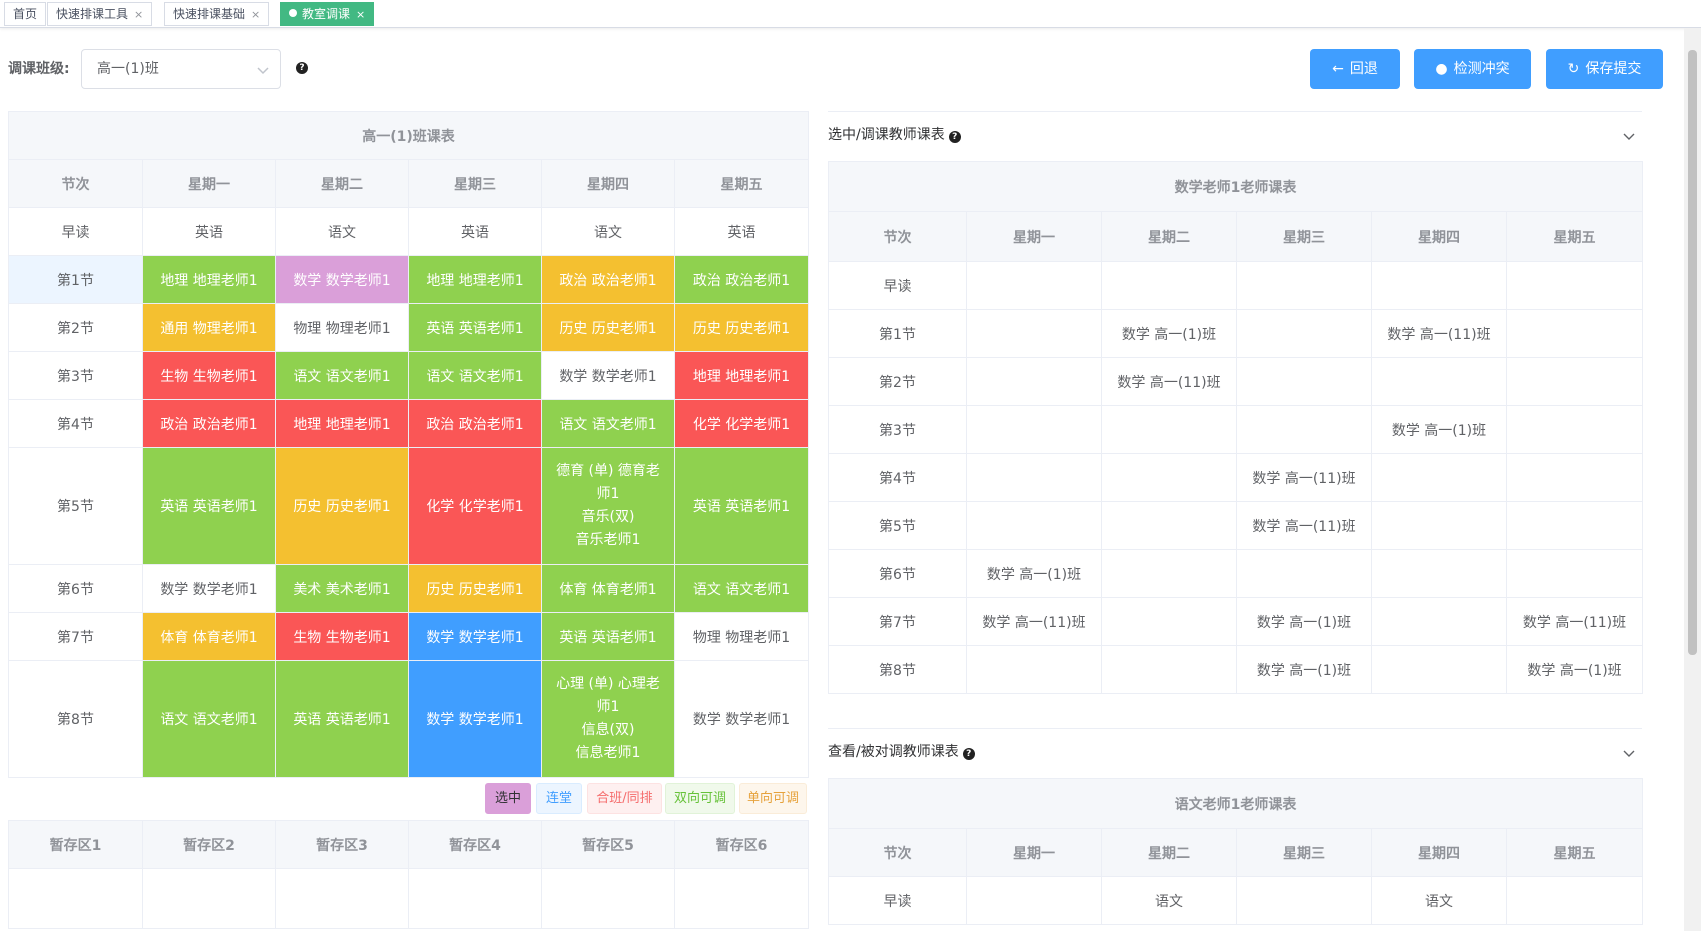  What do you see at coordinates (342, 183) in the screenshot?
I see `column-header: 星期二` at bounding box center [342, 183].